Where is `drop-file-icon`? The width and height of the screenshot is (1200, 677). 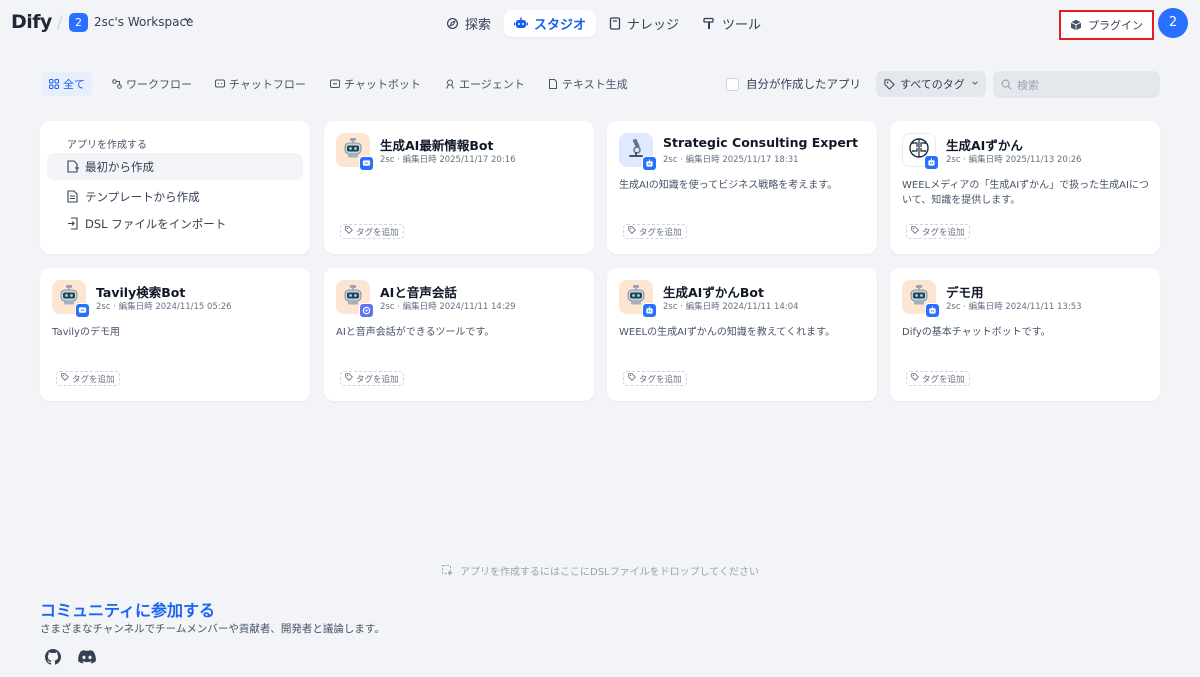 drop-file-icon is located at coordinates (447, 570).